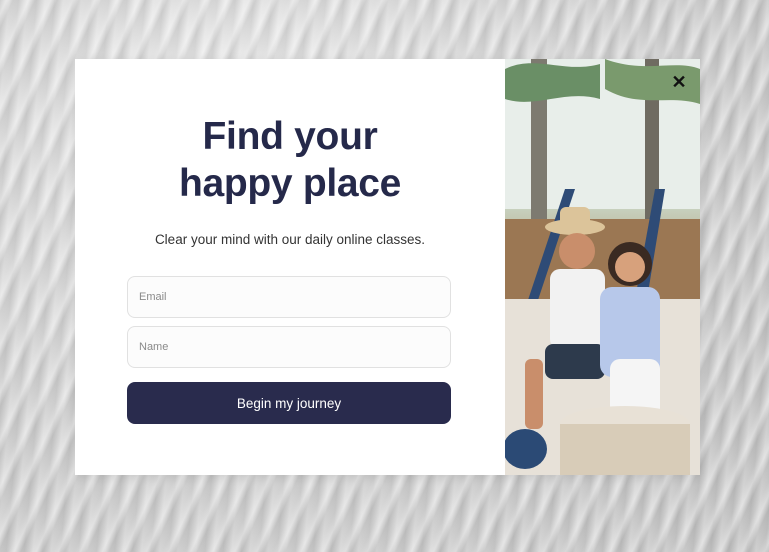 Image resolution: width=769 pixels, height=552 pixels. I want to click on name-field, so click(289, 347).